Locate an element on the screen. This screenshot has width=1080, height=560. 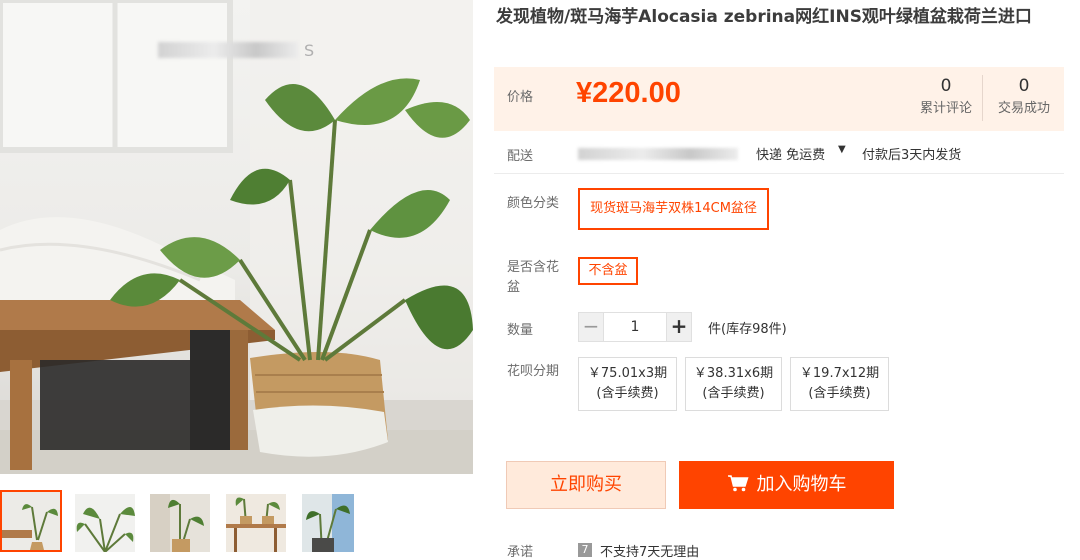
pot-option-selected: 不含盆 is located at coordinates (608, 271).